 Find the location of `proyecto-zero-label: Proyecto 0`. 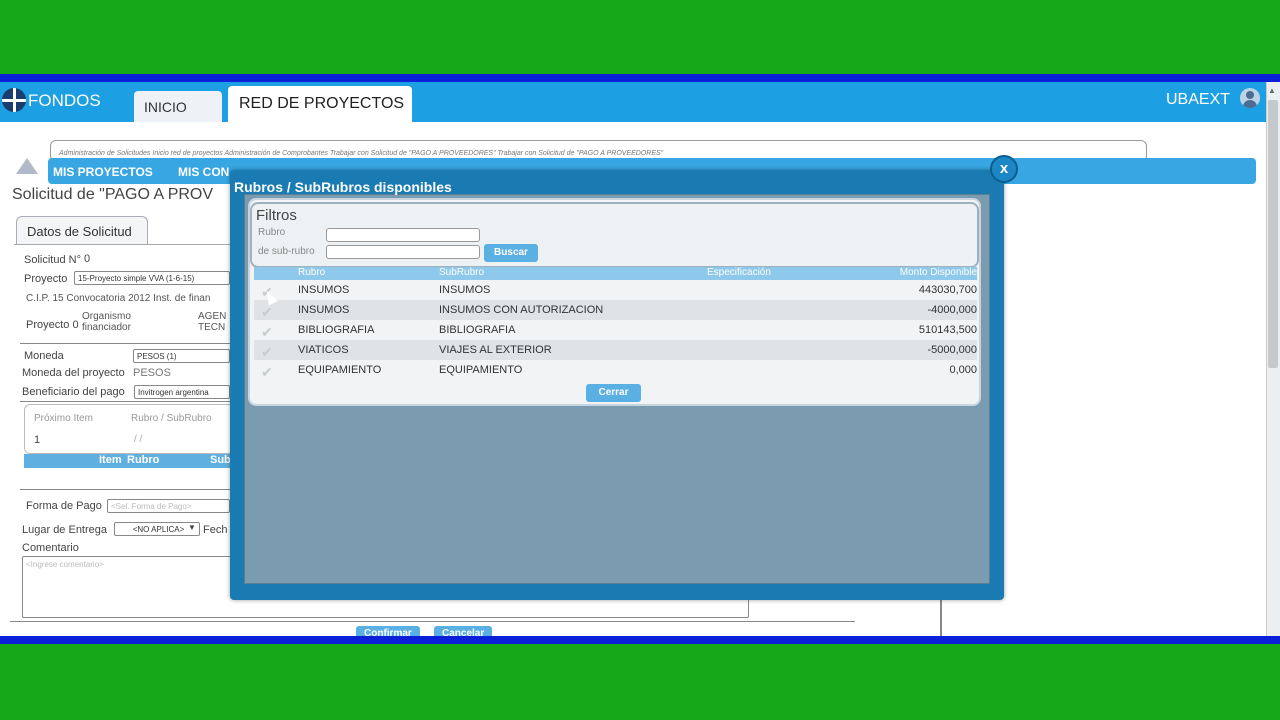

proyecto-zero-label: Proyecto 0 is located at coordinates (52, 325).